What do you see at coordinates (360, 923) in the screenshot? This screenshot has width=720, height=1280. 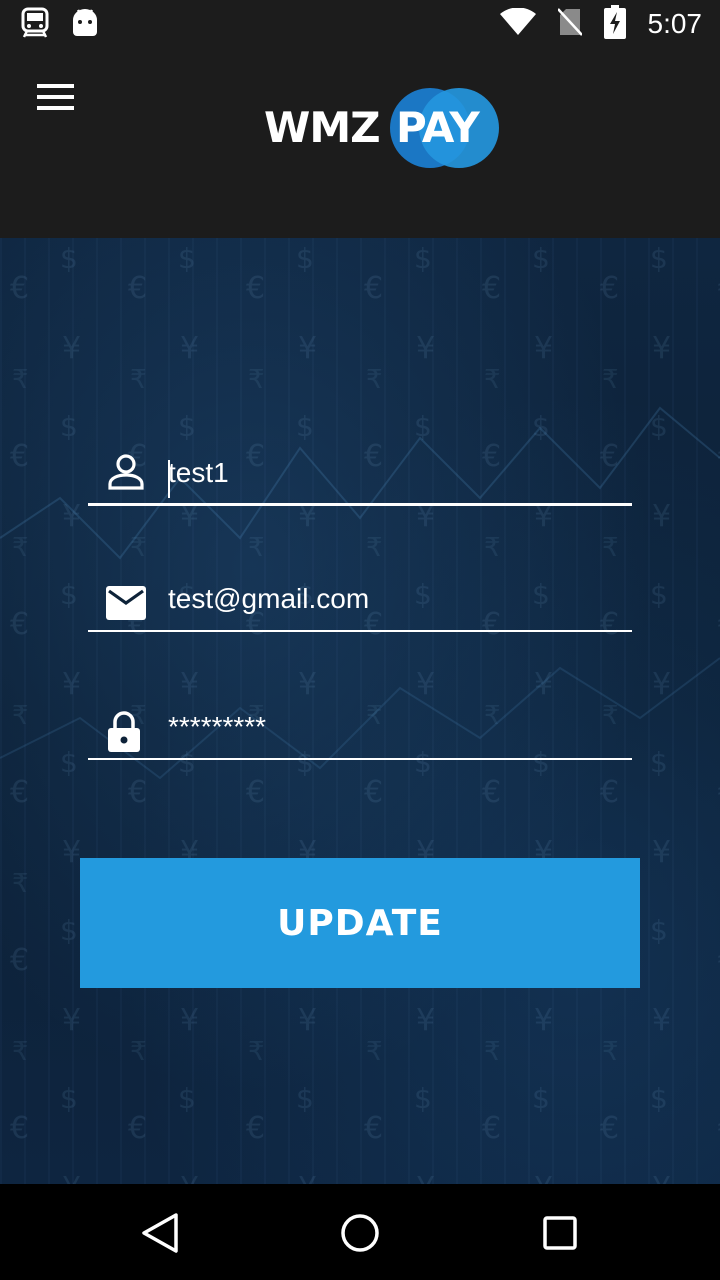 I see `update-button: UPDATE` at bounding box center [360, 923].